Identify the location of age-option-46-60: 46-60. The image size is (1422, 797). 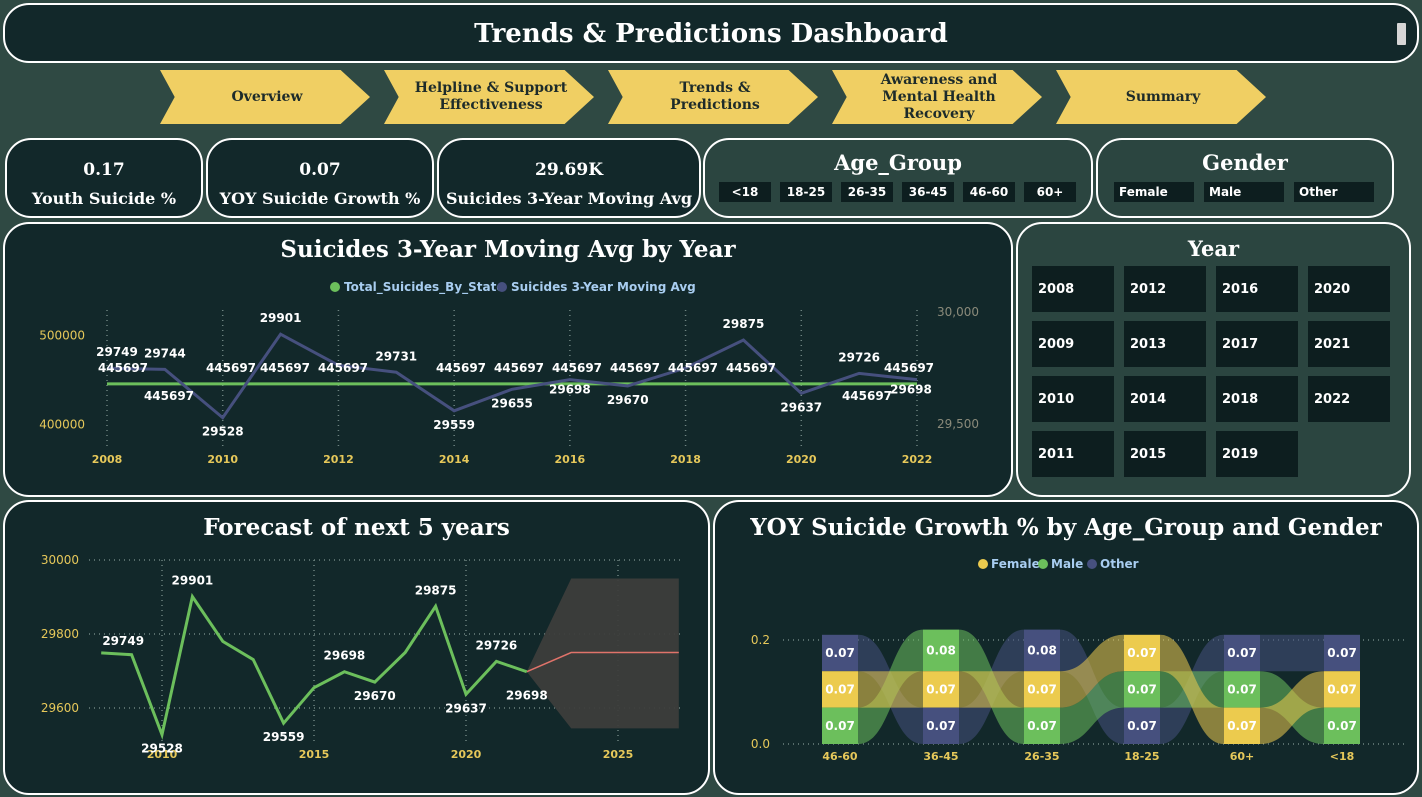
(989, 192).